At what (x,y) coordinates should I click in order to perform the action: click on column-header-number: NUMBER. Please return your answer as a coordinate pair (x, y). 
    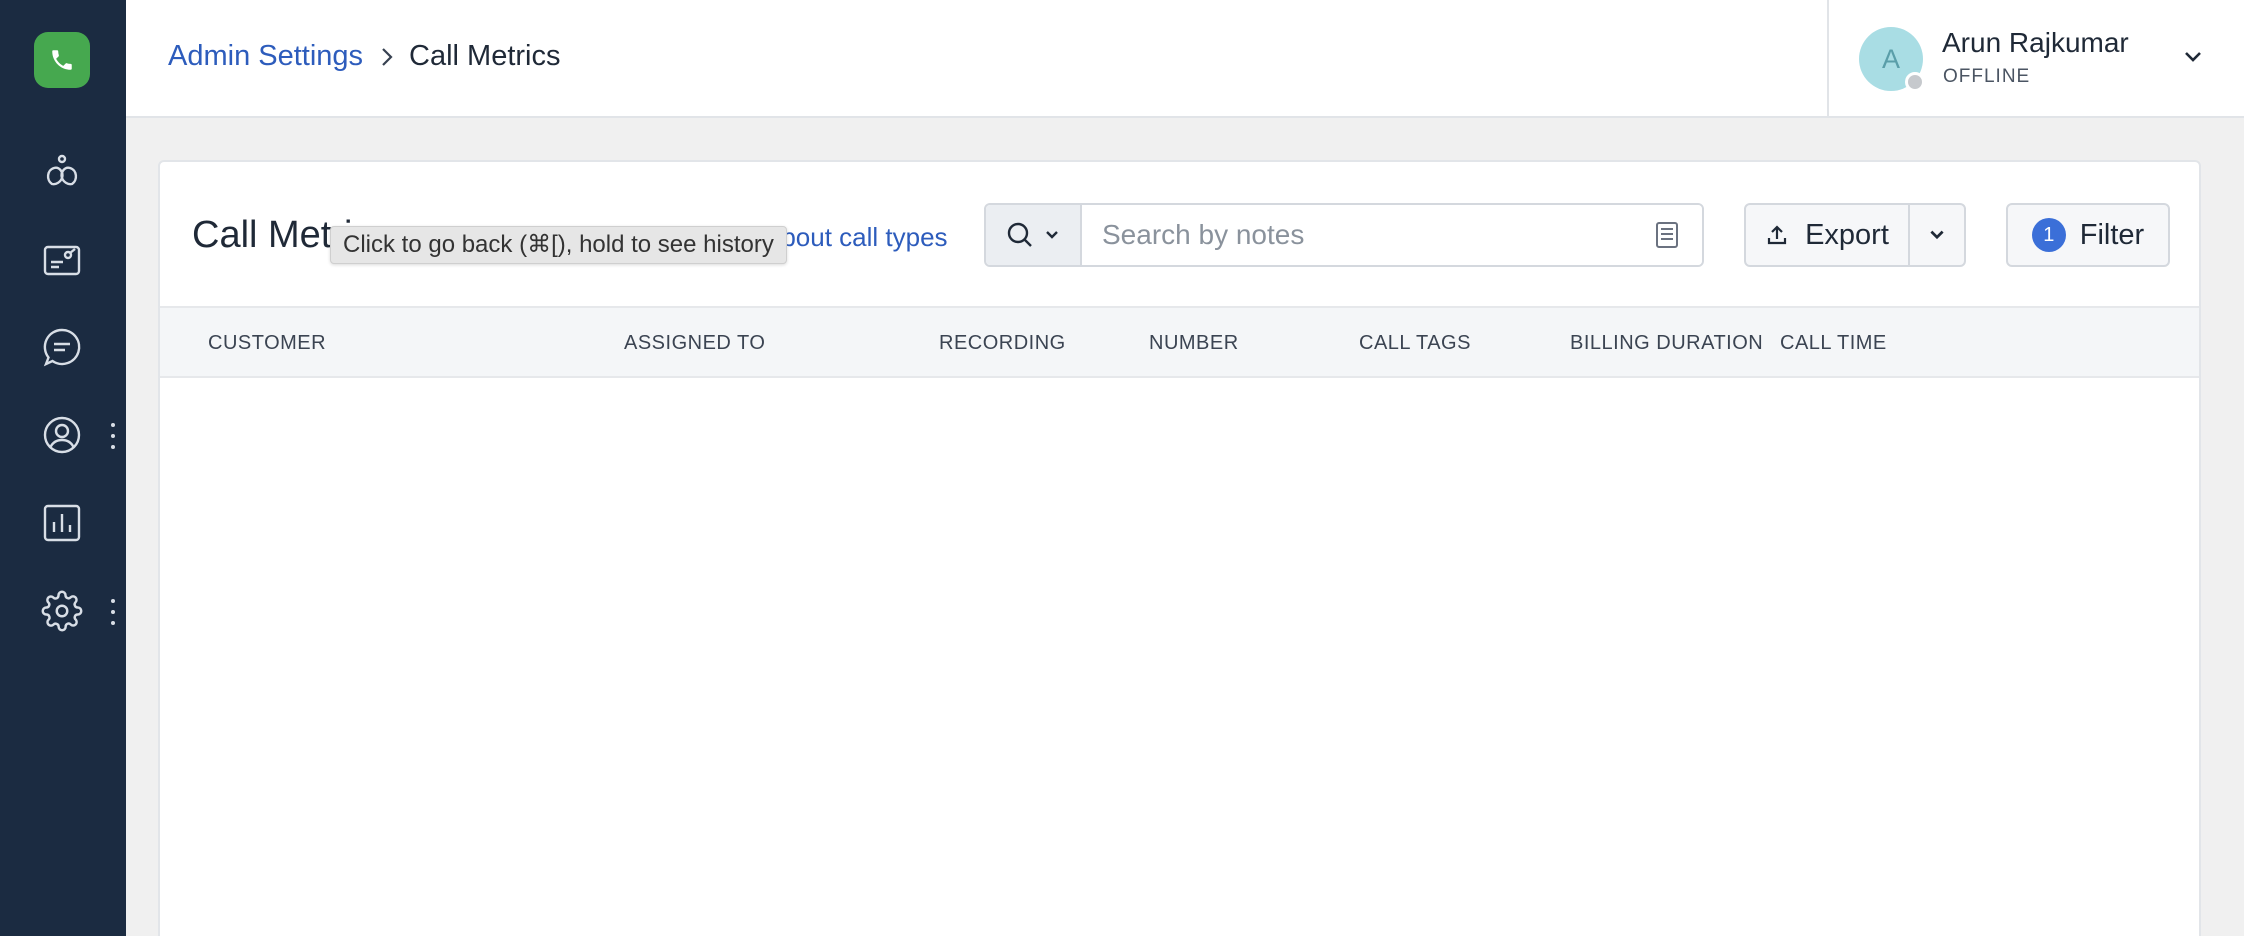
    Looking at the image, I should click on (1194, 343).